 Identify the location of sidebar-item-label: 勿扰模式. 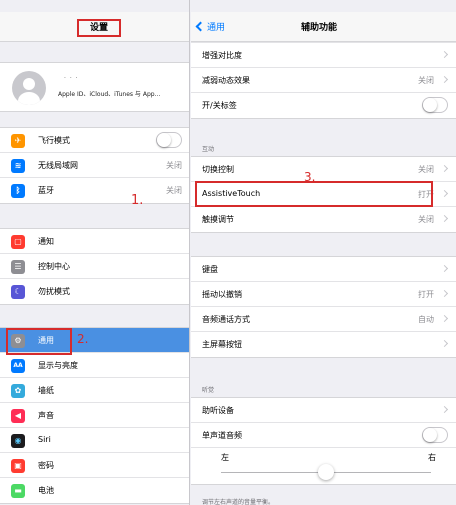
(54, 291).